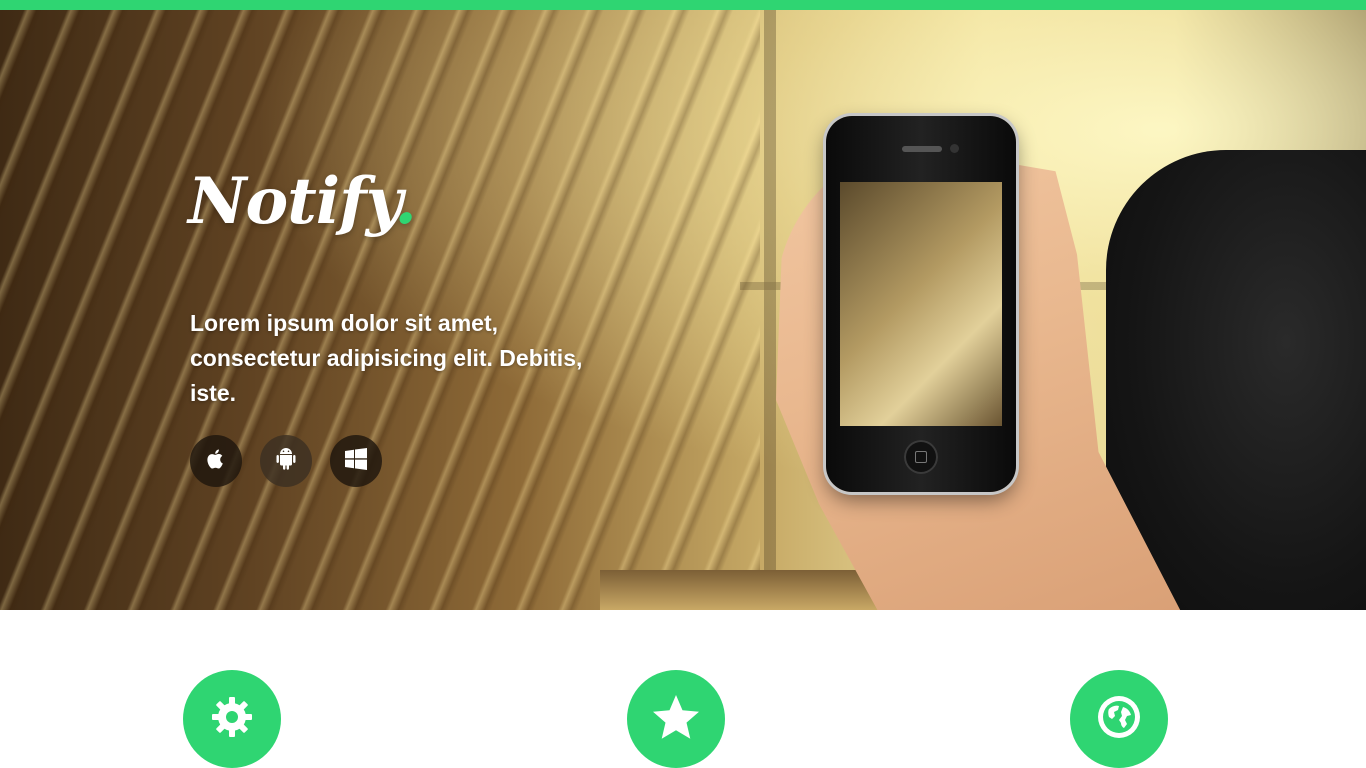 The height and width of the screenshot is (768, 1366). I want to click on gear-icon, so click(232, 719).